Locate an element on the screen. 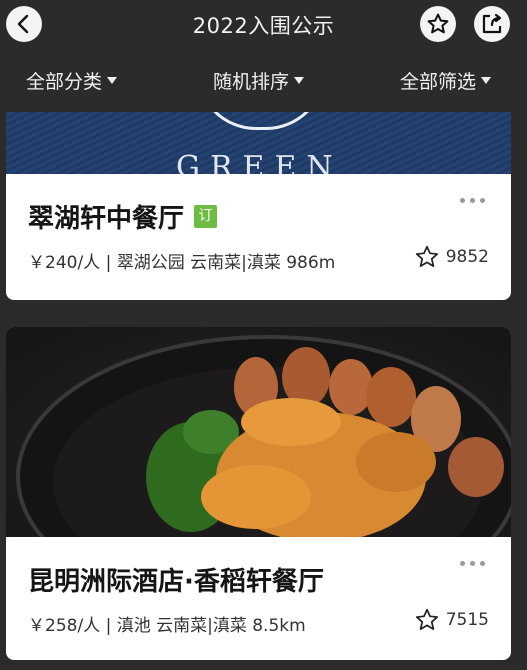  restaurant-name-text: 翠湖轩中餐厅 is located at coordinates (106, 219).